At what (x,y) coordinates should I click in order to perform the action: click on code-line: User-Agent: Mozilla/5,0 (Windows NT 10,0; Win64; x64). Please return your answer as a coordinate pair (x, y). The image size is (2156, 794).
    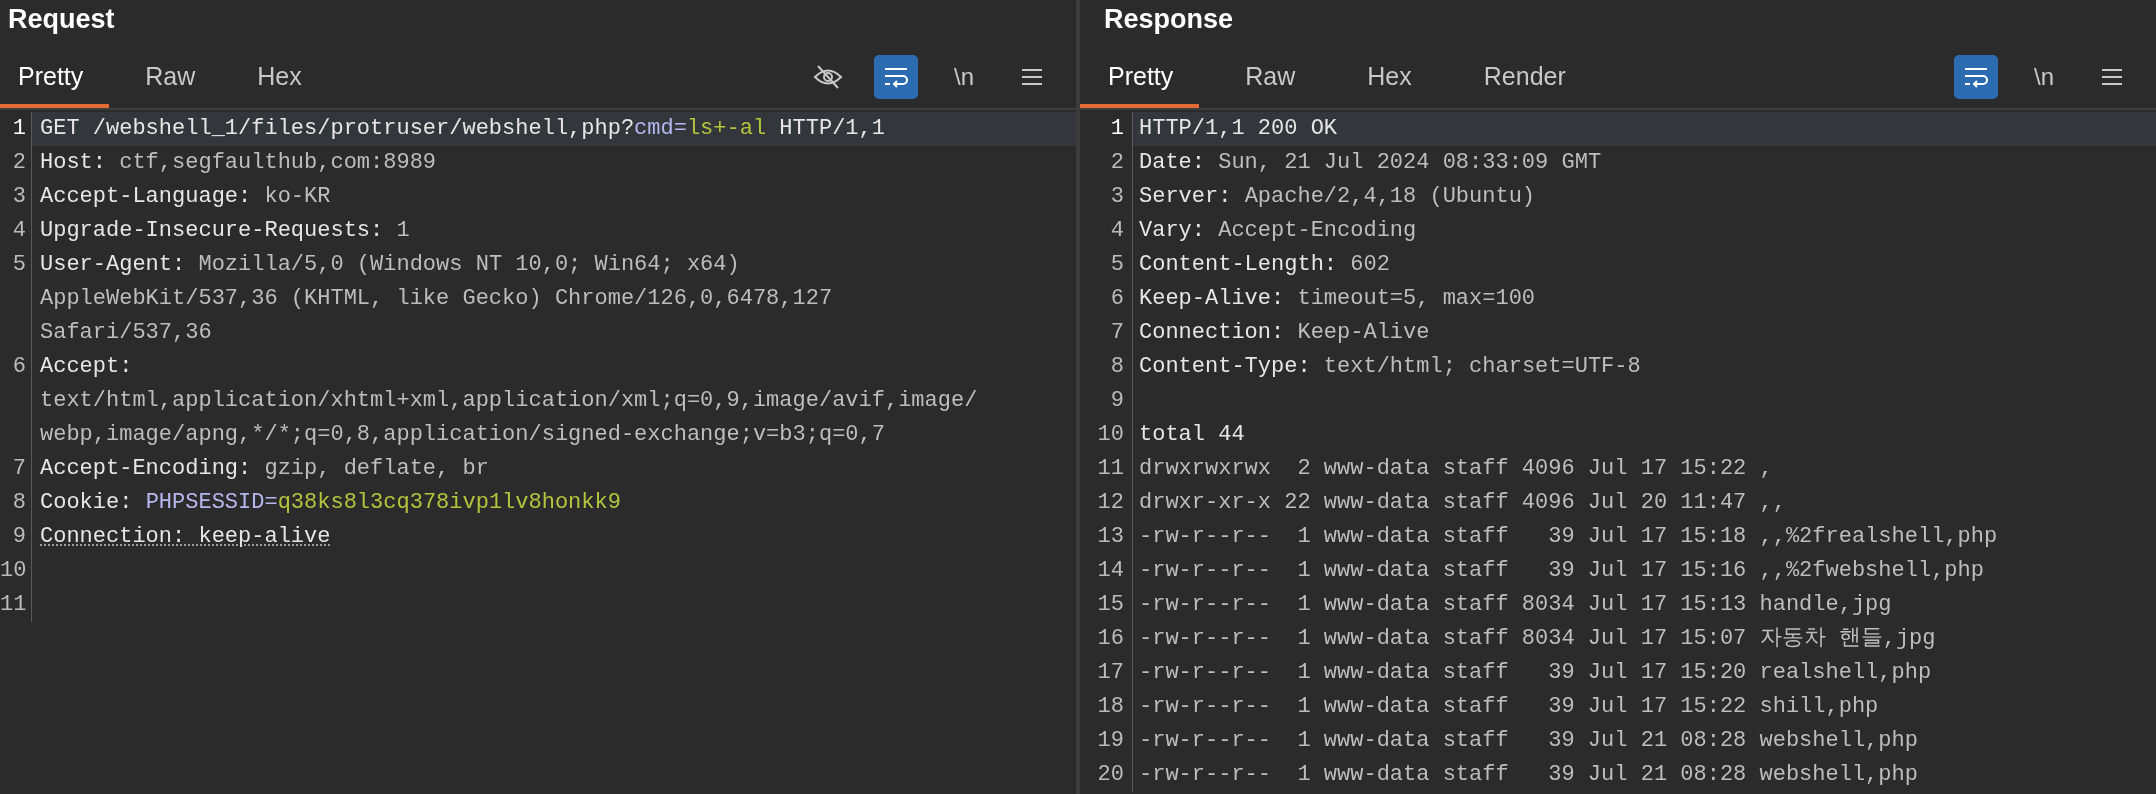
    Looking at the image, I should click on (390, 265).